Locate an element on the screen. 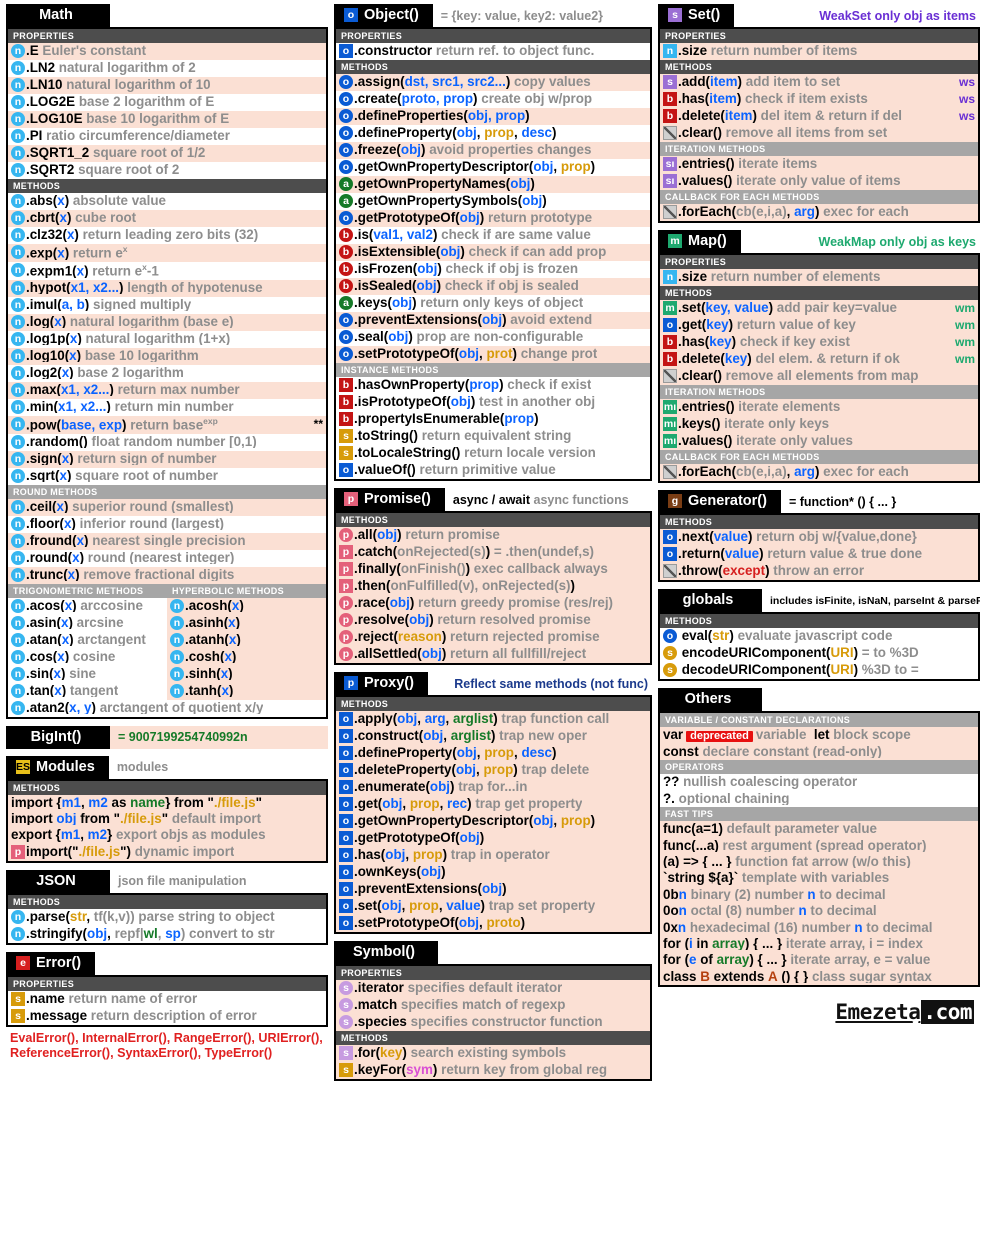 The height and width of the screenshot is (1234, 992). list-item: n .tanh(x) is located at coordinates (246, 691).